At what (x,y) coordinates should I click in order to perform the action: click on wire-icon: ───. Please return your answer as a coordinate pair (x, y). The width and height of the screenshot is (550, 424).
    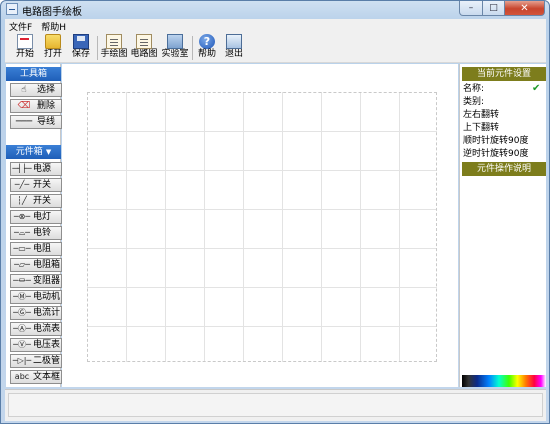
    Looking at the image, I should click on (24, 122).